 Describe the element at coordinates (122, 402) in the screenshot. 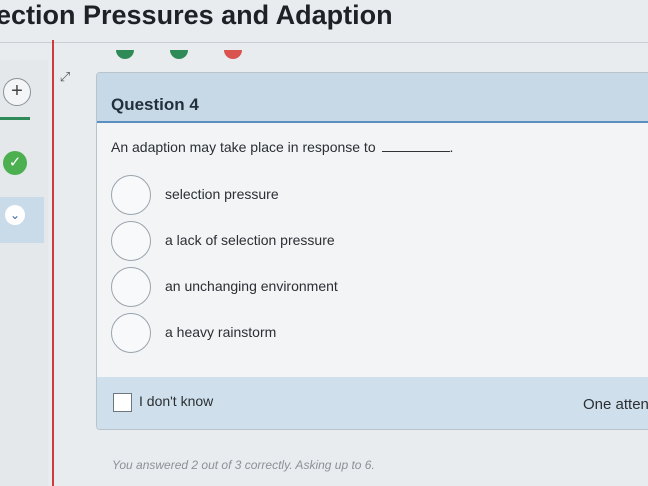

I see `dont-know-checkbox` at that location.